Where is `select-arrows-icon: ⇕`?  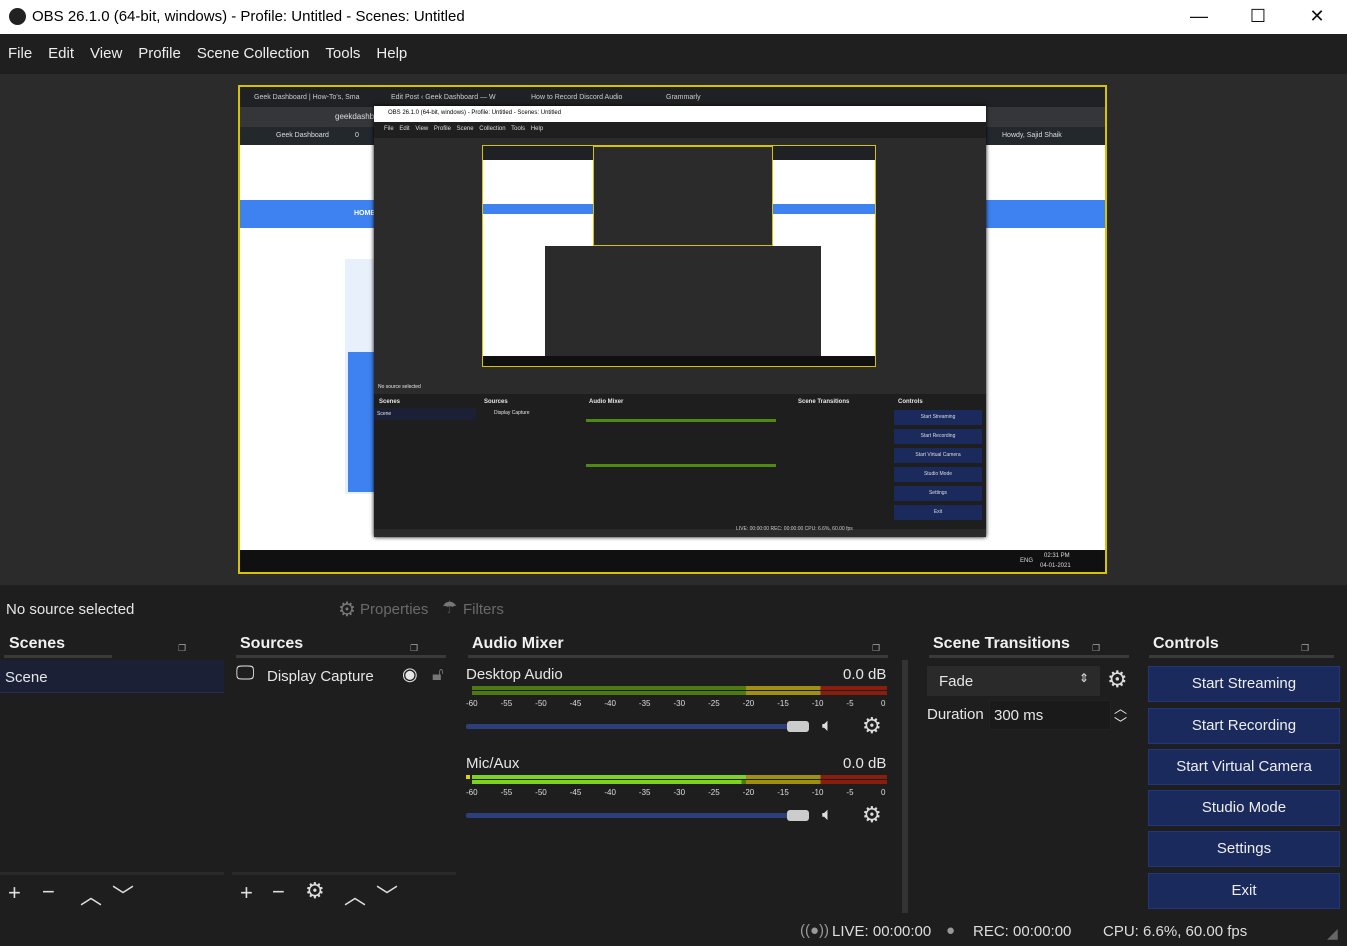 select-arrows-icon: ⇕ is located at coordinates (1084, 678).